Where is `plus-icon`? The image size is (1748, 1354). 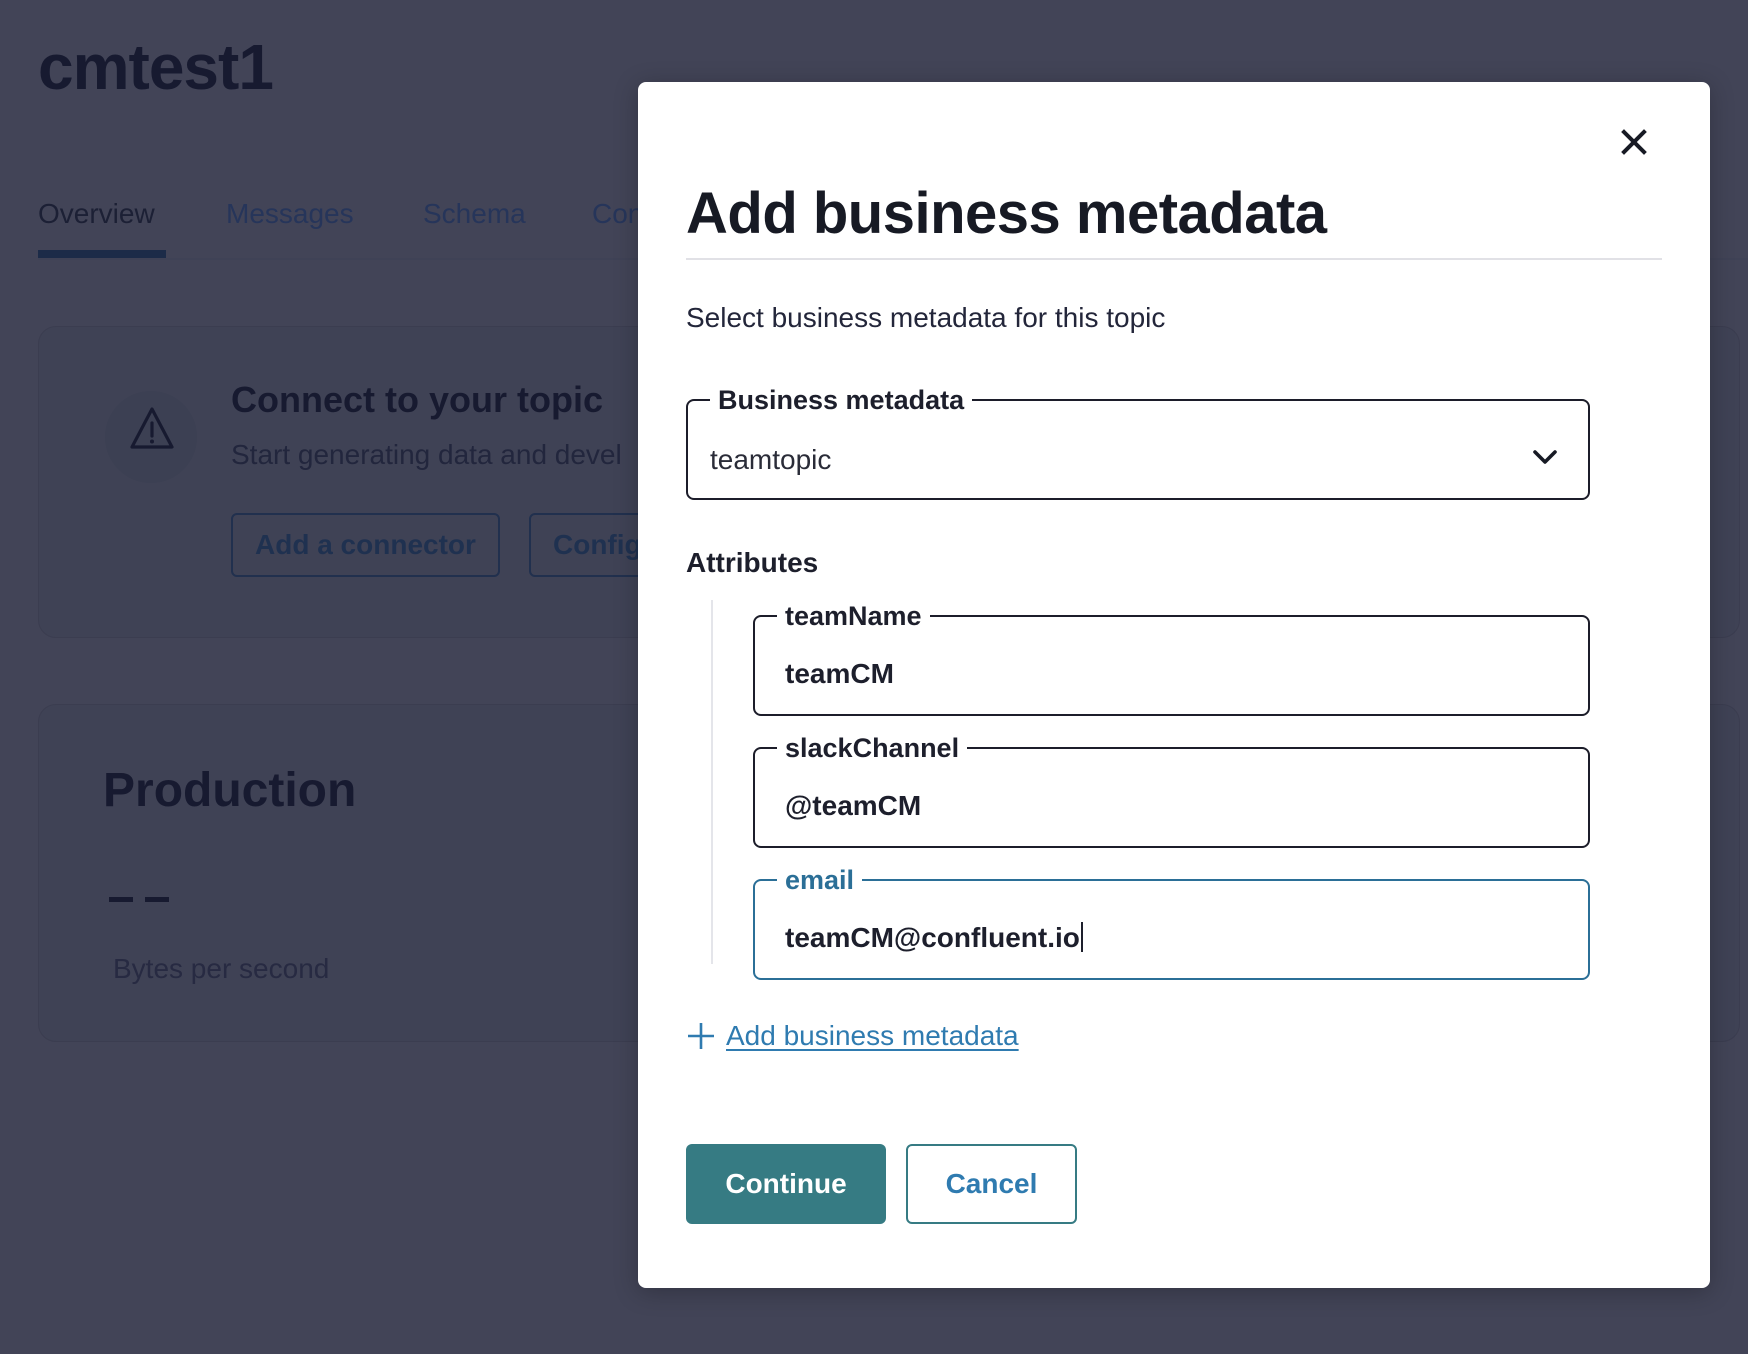
plus-icon is located at coordinates (701, 1036).